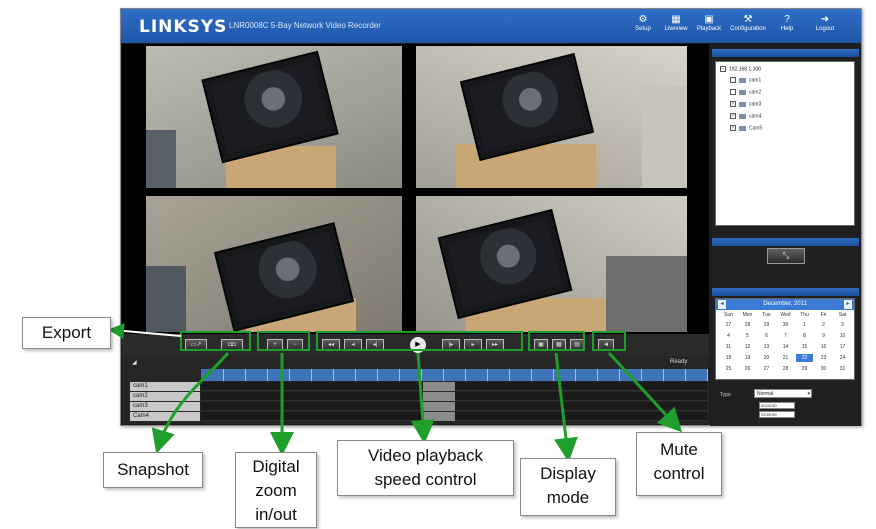 Image resolution: width=876 pixels, height=529 pixels. Describe the element at coordinates (785, 242) in the screenshot. I see `ptz-header` at that location.